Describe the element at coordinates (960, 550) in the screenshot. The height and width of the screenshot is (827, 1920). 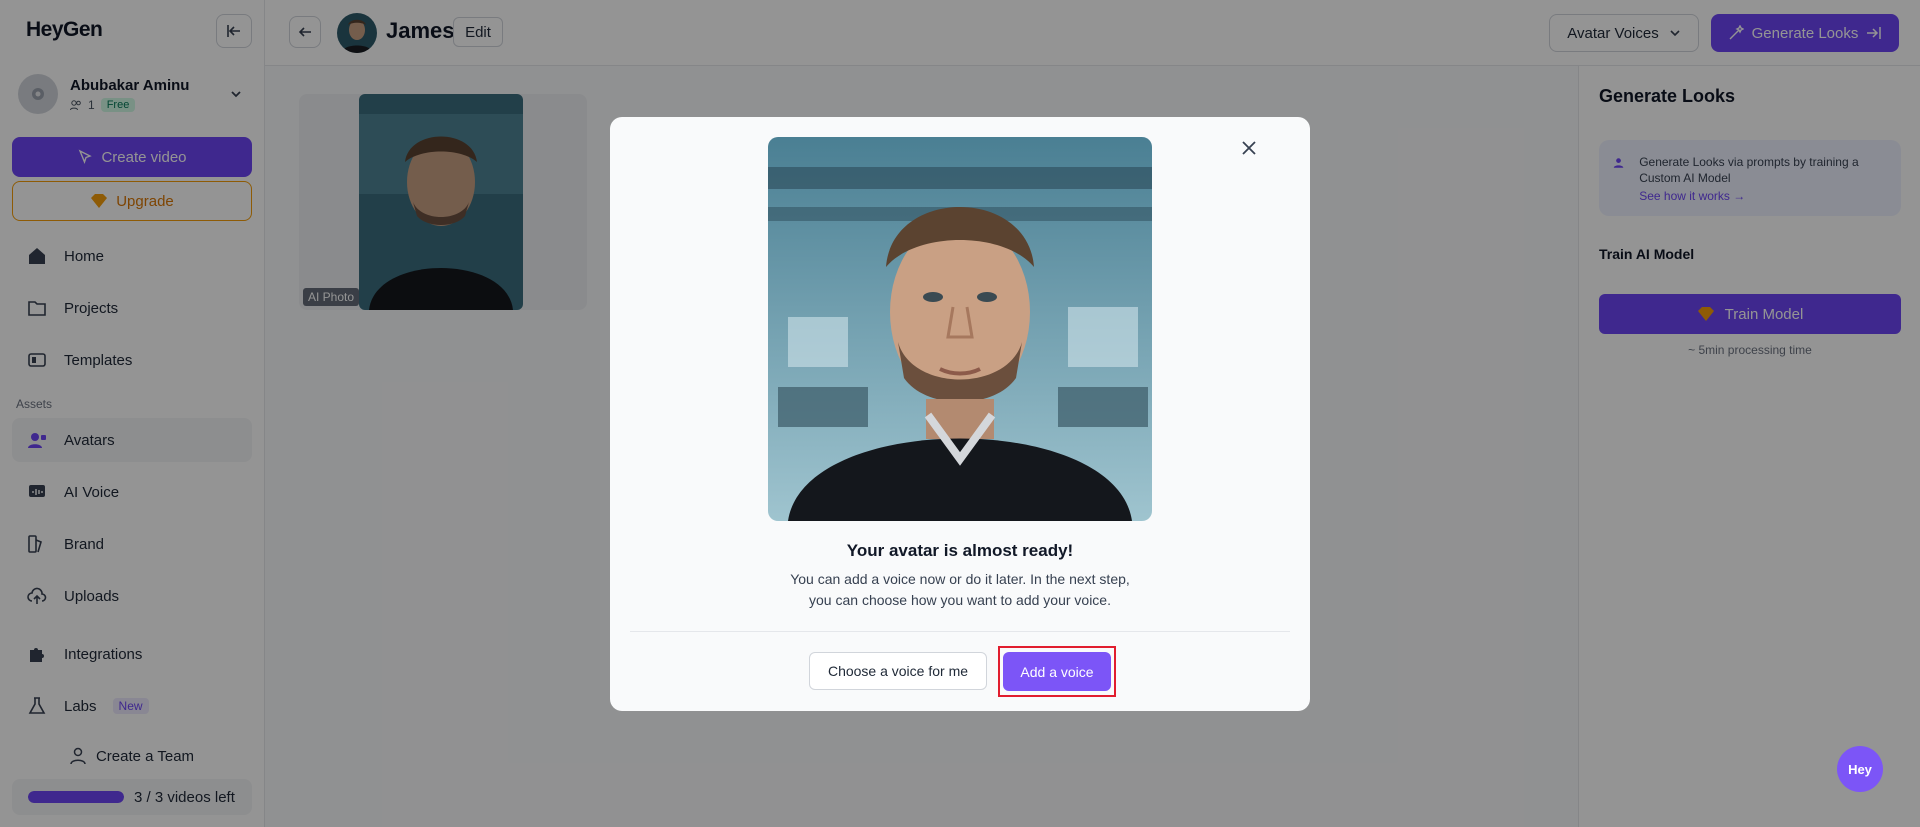
I see `modal-title: Your avatar is almost ready!` at that location.